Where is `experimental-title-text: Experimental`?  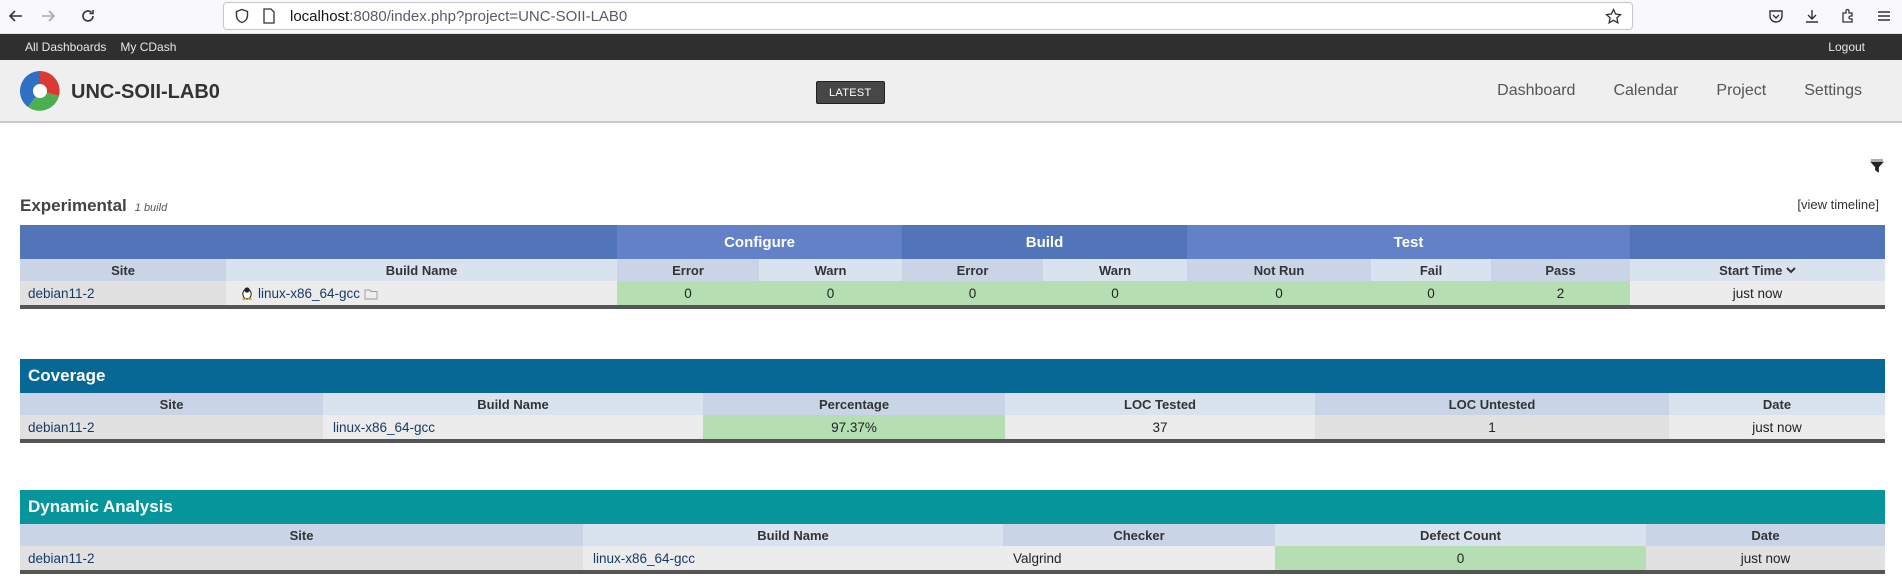 experimental-title-text: Experimental is located at coordinates (73, 205).